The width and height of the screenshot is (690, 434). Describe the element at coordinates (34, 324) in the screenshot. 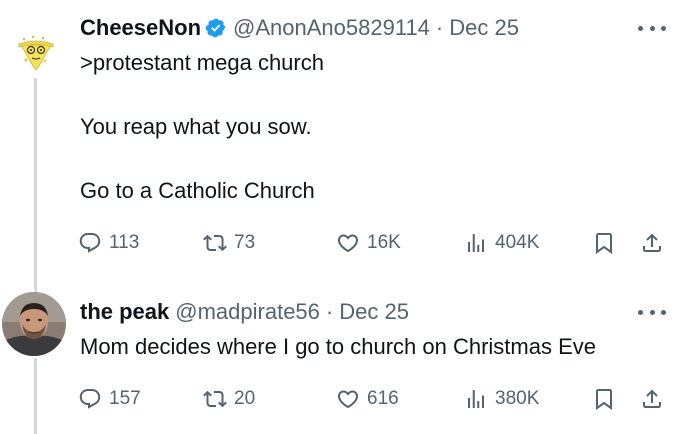

I see `user-photo-avatar` at that location.